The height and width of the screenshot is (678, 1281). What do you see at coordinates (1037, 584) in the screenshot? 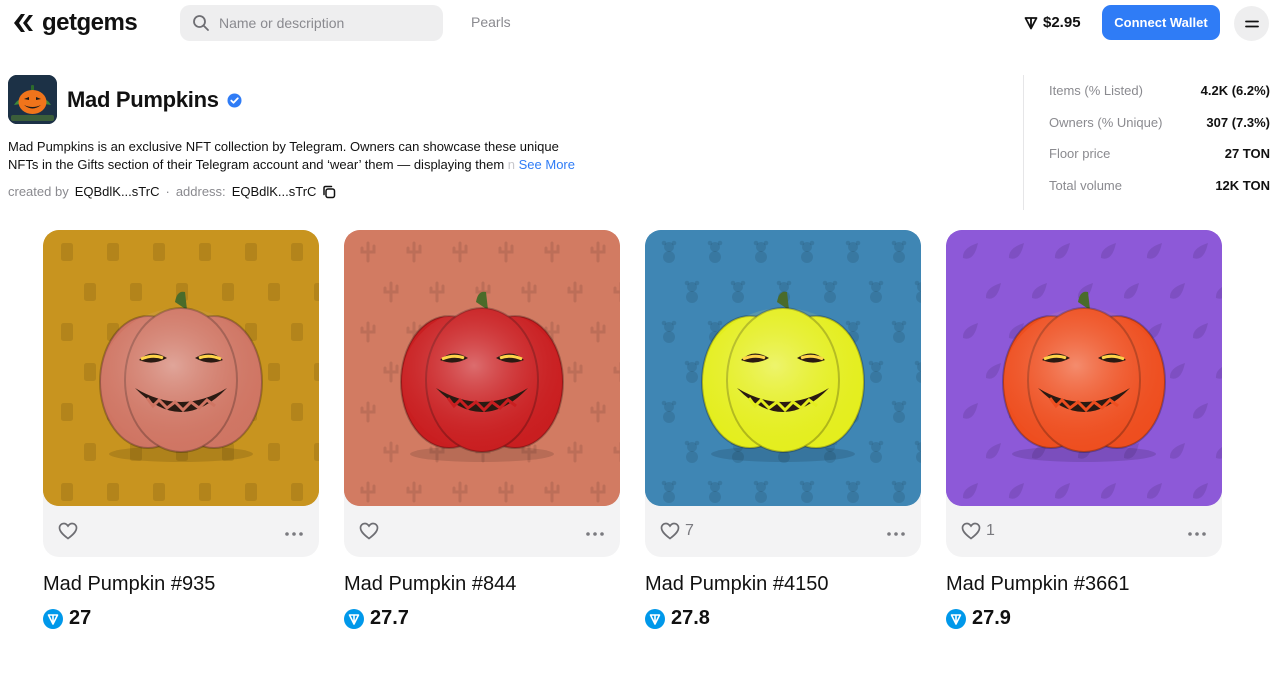
I see `nft-name: Mad Pumpkin #3661` at bounding box center [1037, 584].